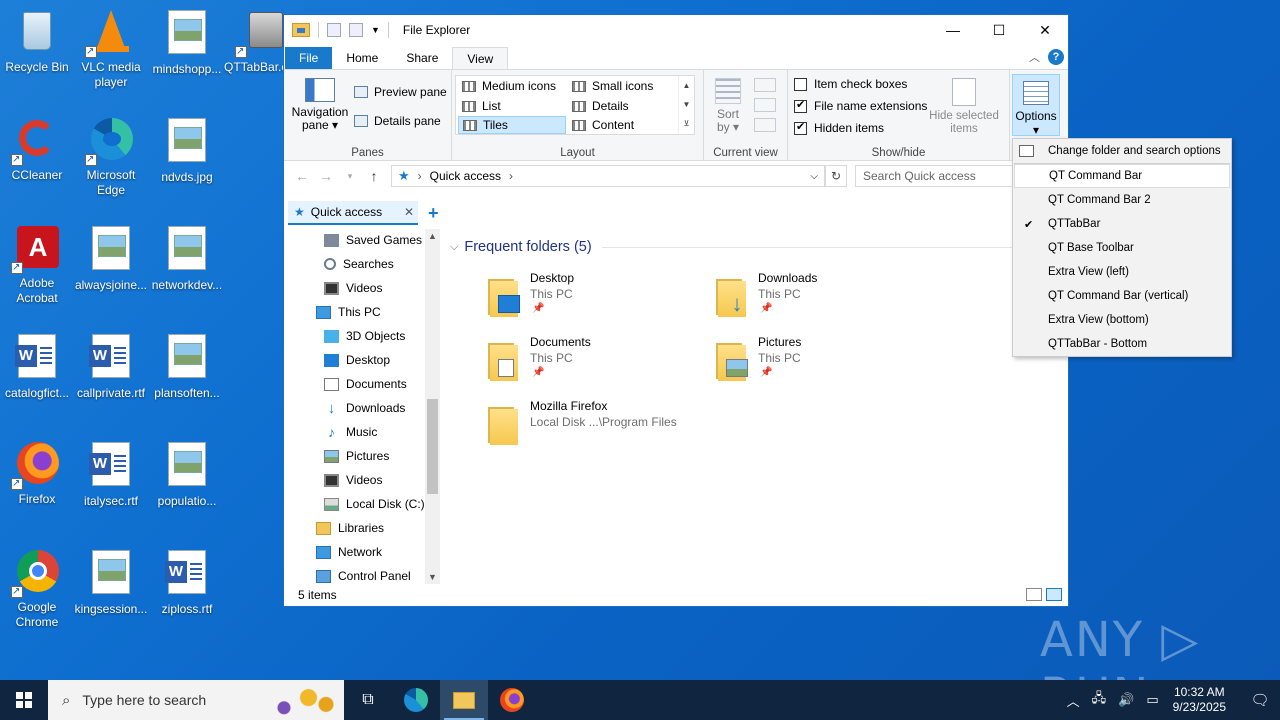 This screenshot has height=720, width=1280. What do you see at coordinates (320, 105) in the screenshot?
I see `navigation-pane-button: Navigation pane ▾` at bounding box center [320, 105].